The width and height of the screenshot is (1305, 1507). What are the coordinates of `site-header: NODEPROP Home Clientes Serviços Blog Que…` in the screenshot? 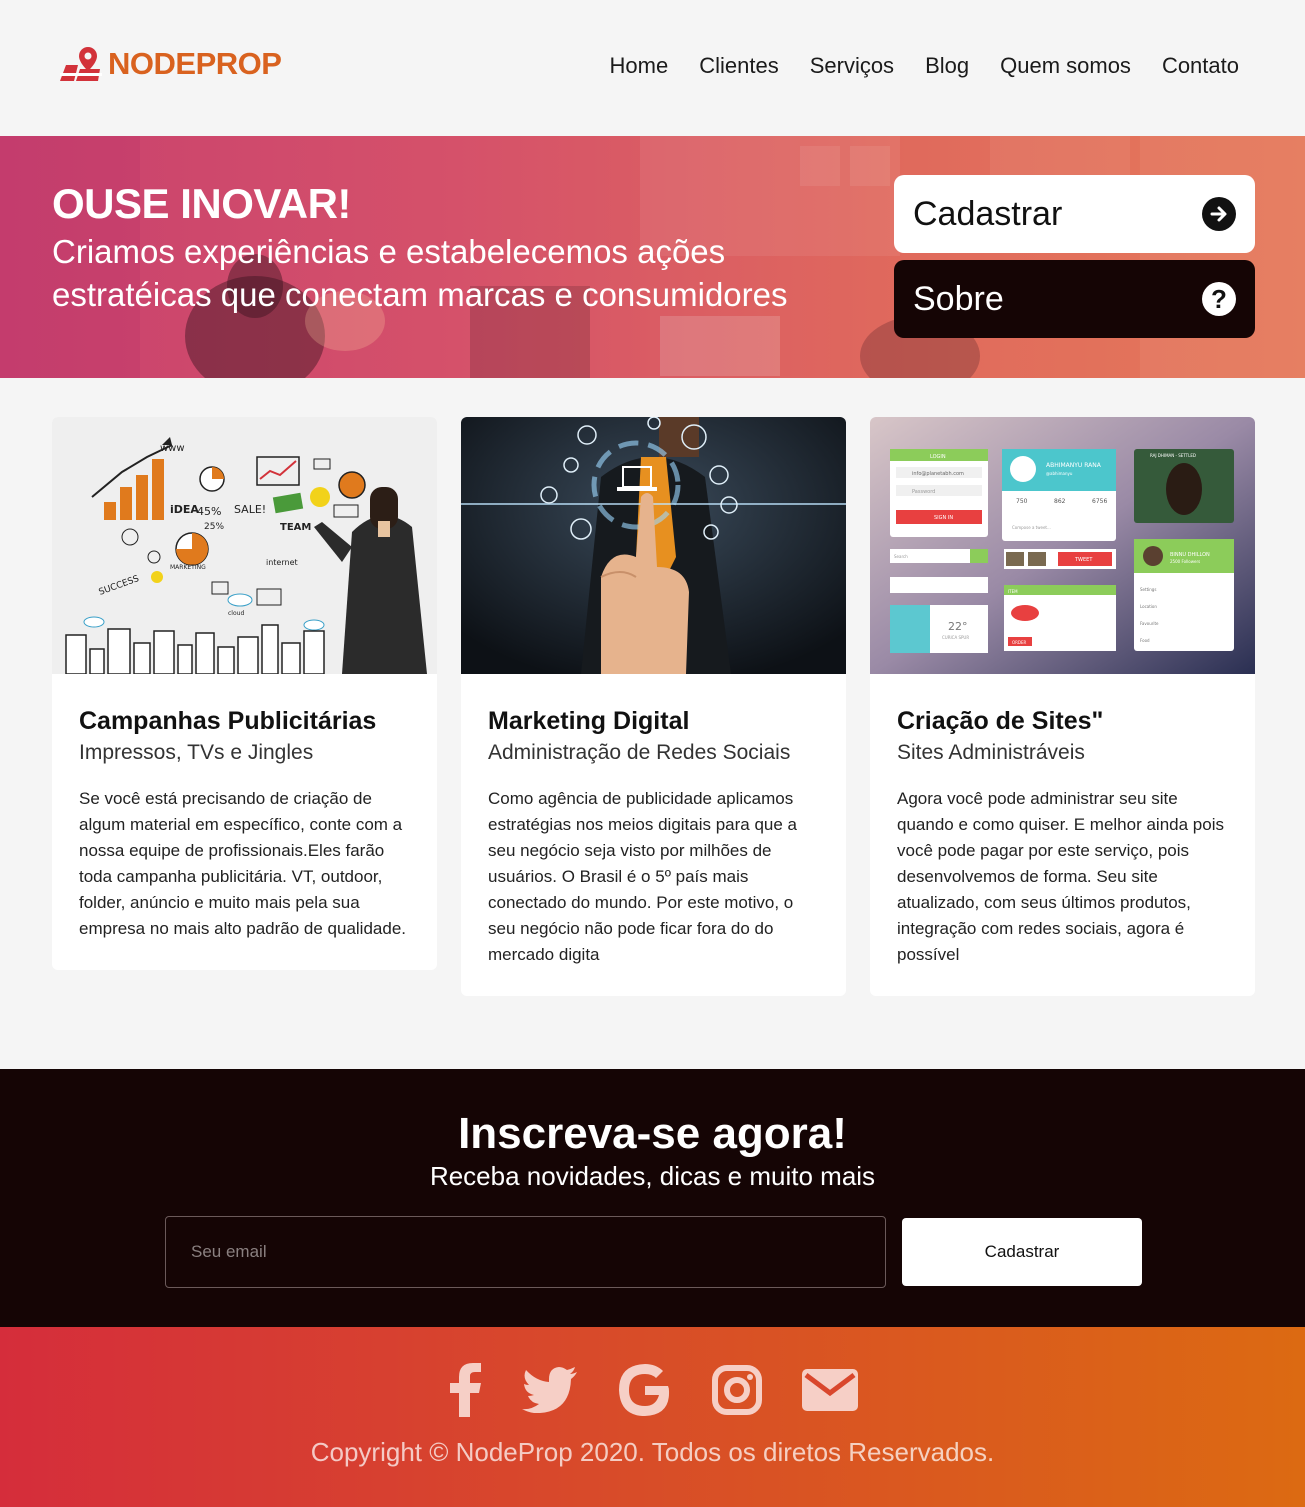 It's located at (652, 68).